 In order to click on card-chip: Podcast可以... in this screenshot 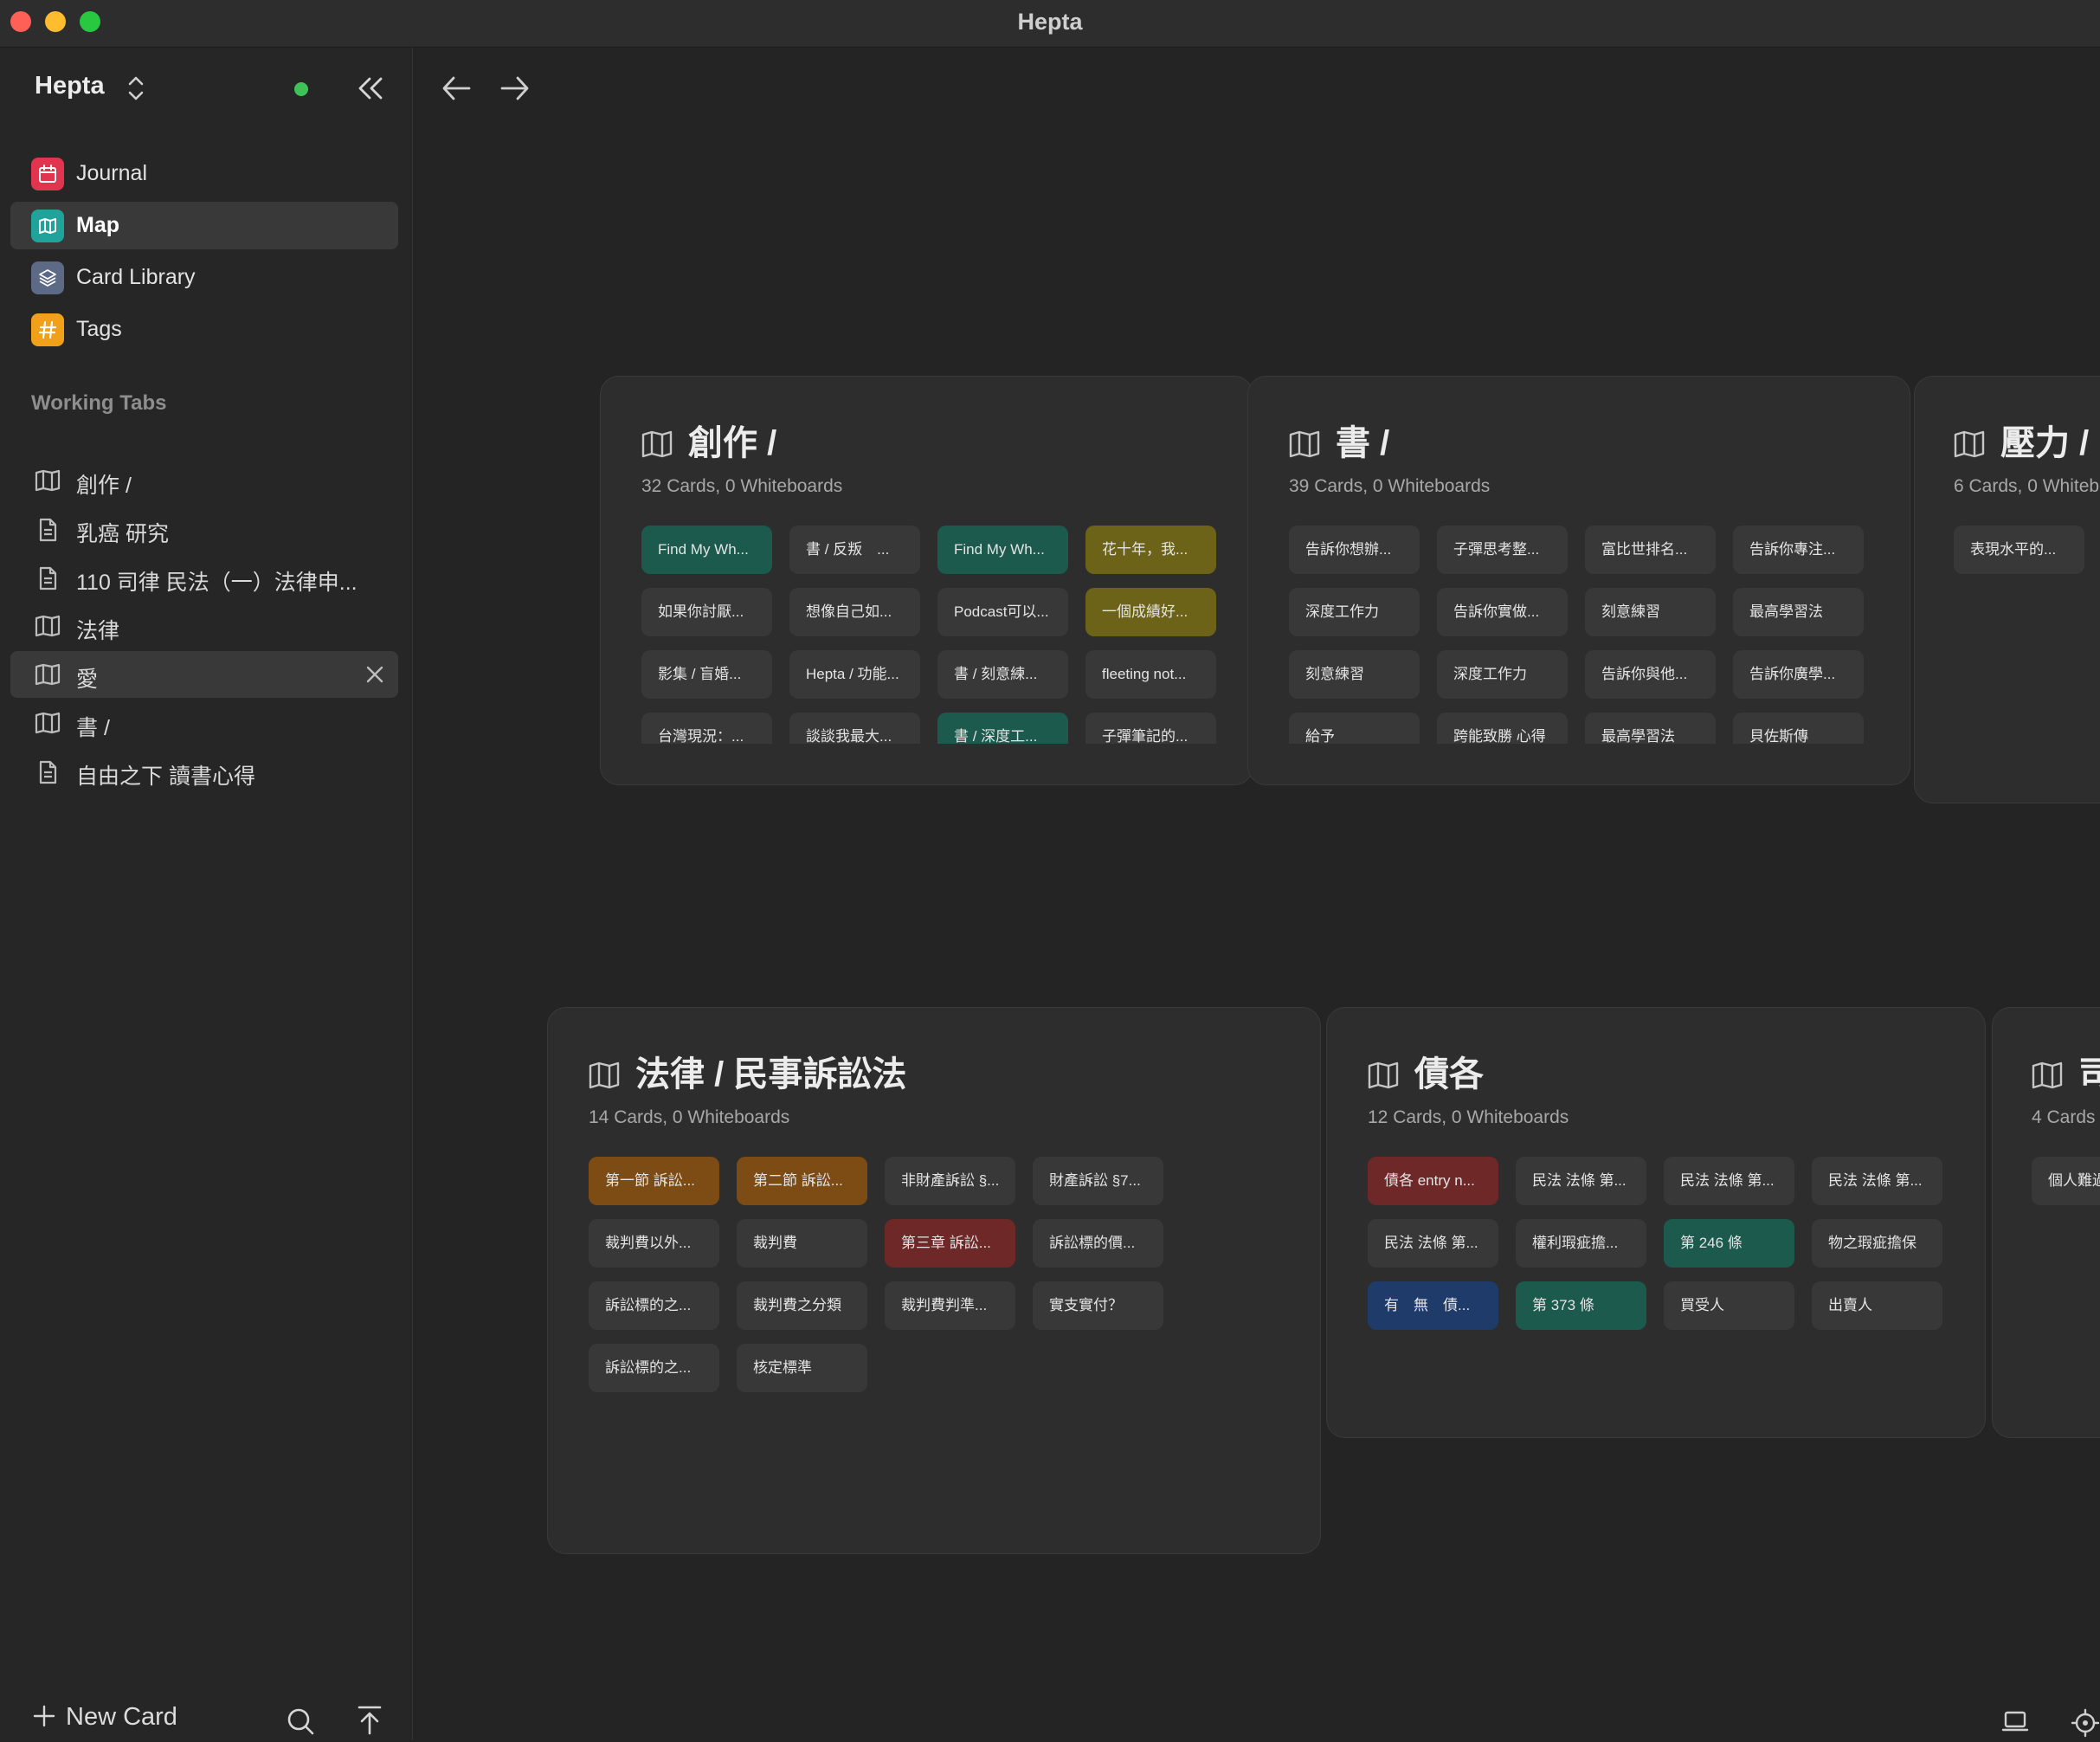, I will do `click(1002, 612)`.